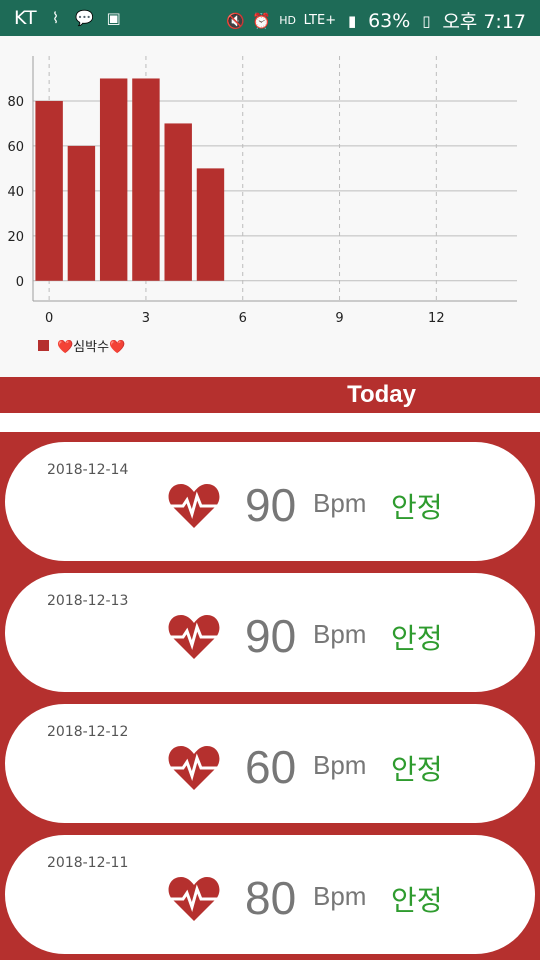 The width and height of the screenshot is (540, 960). I want to click on x-tick-label: 12, so click(436, 318).